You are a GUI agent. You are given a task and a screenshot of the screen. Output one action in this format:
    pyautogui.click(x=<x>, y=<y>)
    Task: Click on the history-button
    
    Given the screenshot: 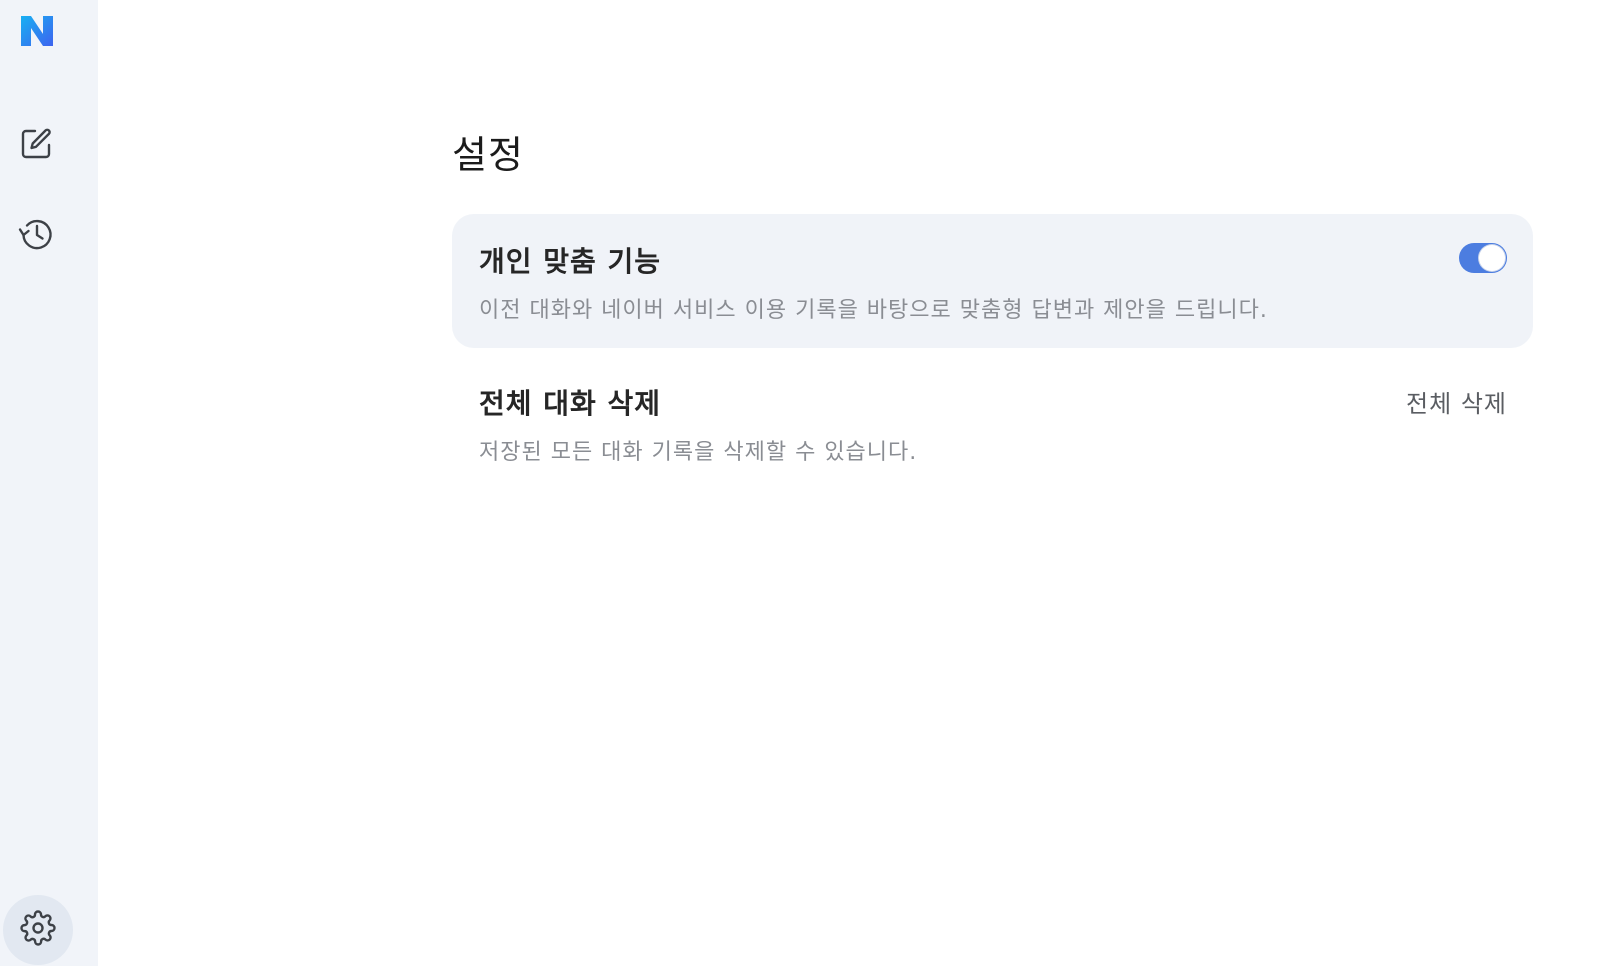 What is the action you would take?
    pyautogui.click(x=36, y=236)
    